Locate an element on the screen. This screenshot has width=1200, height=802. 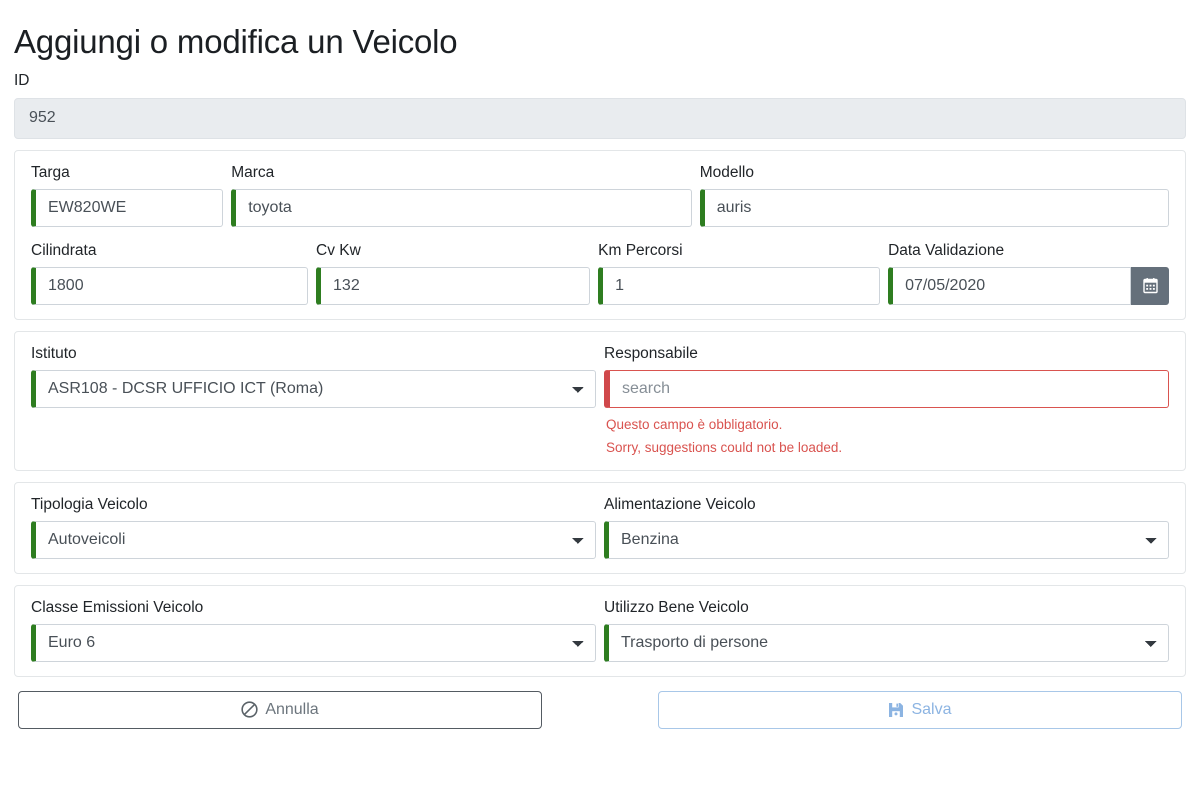
marca-label: Marca is located at coordinates (253, 172).